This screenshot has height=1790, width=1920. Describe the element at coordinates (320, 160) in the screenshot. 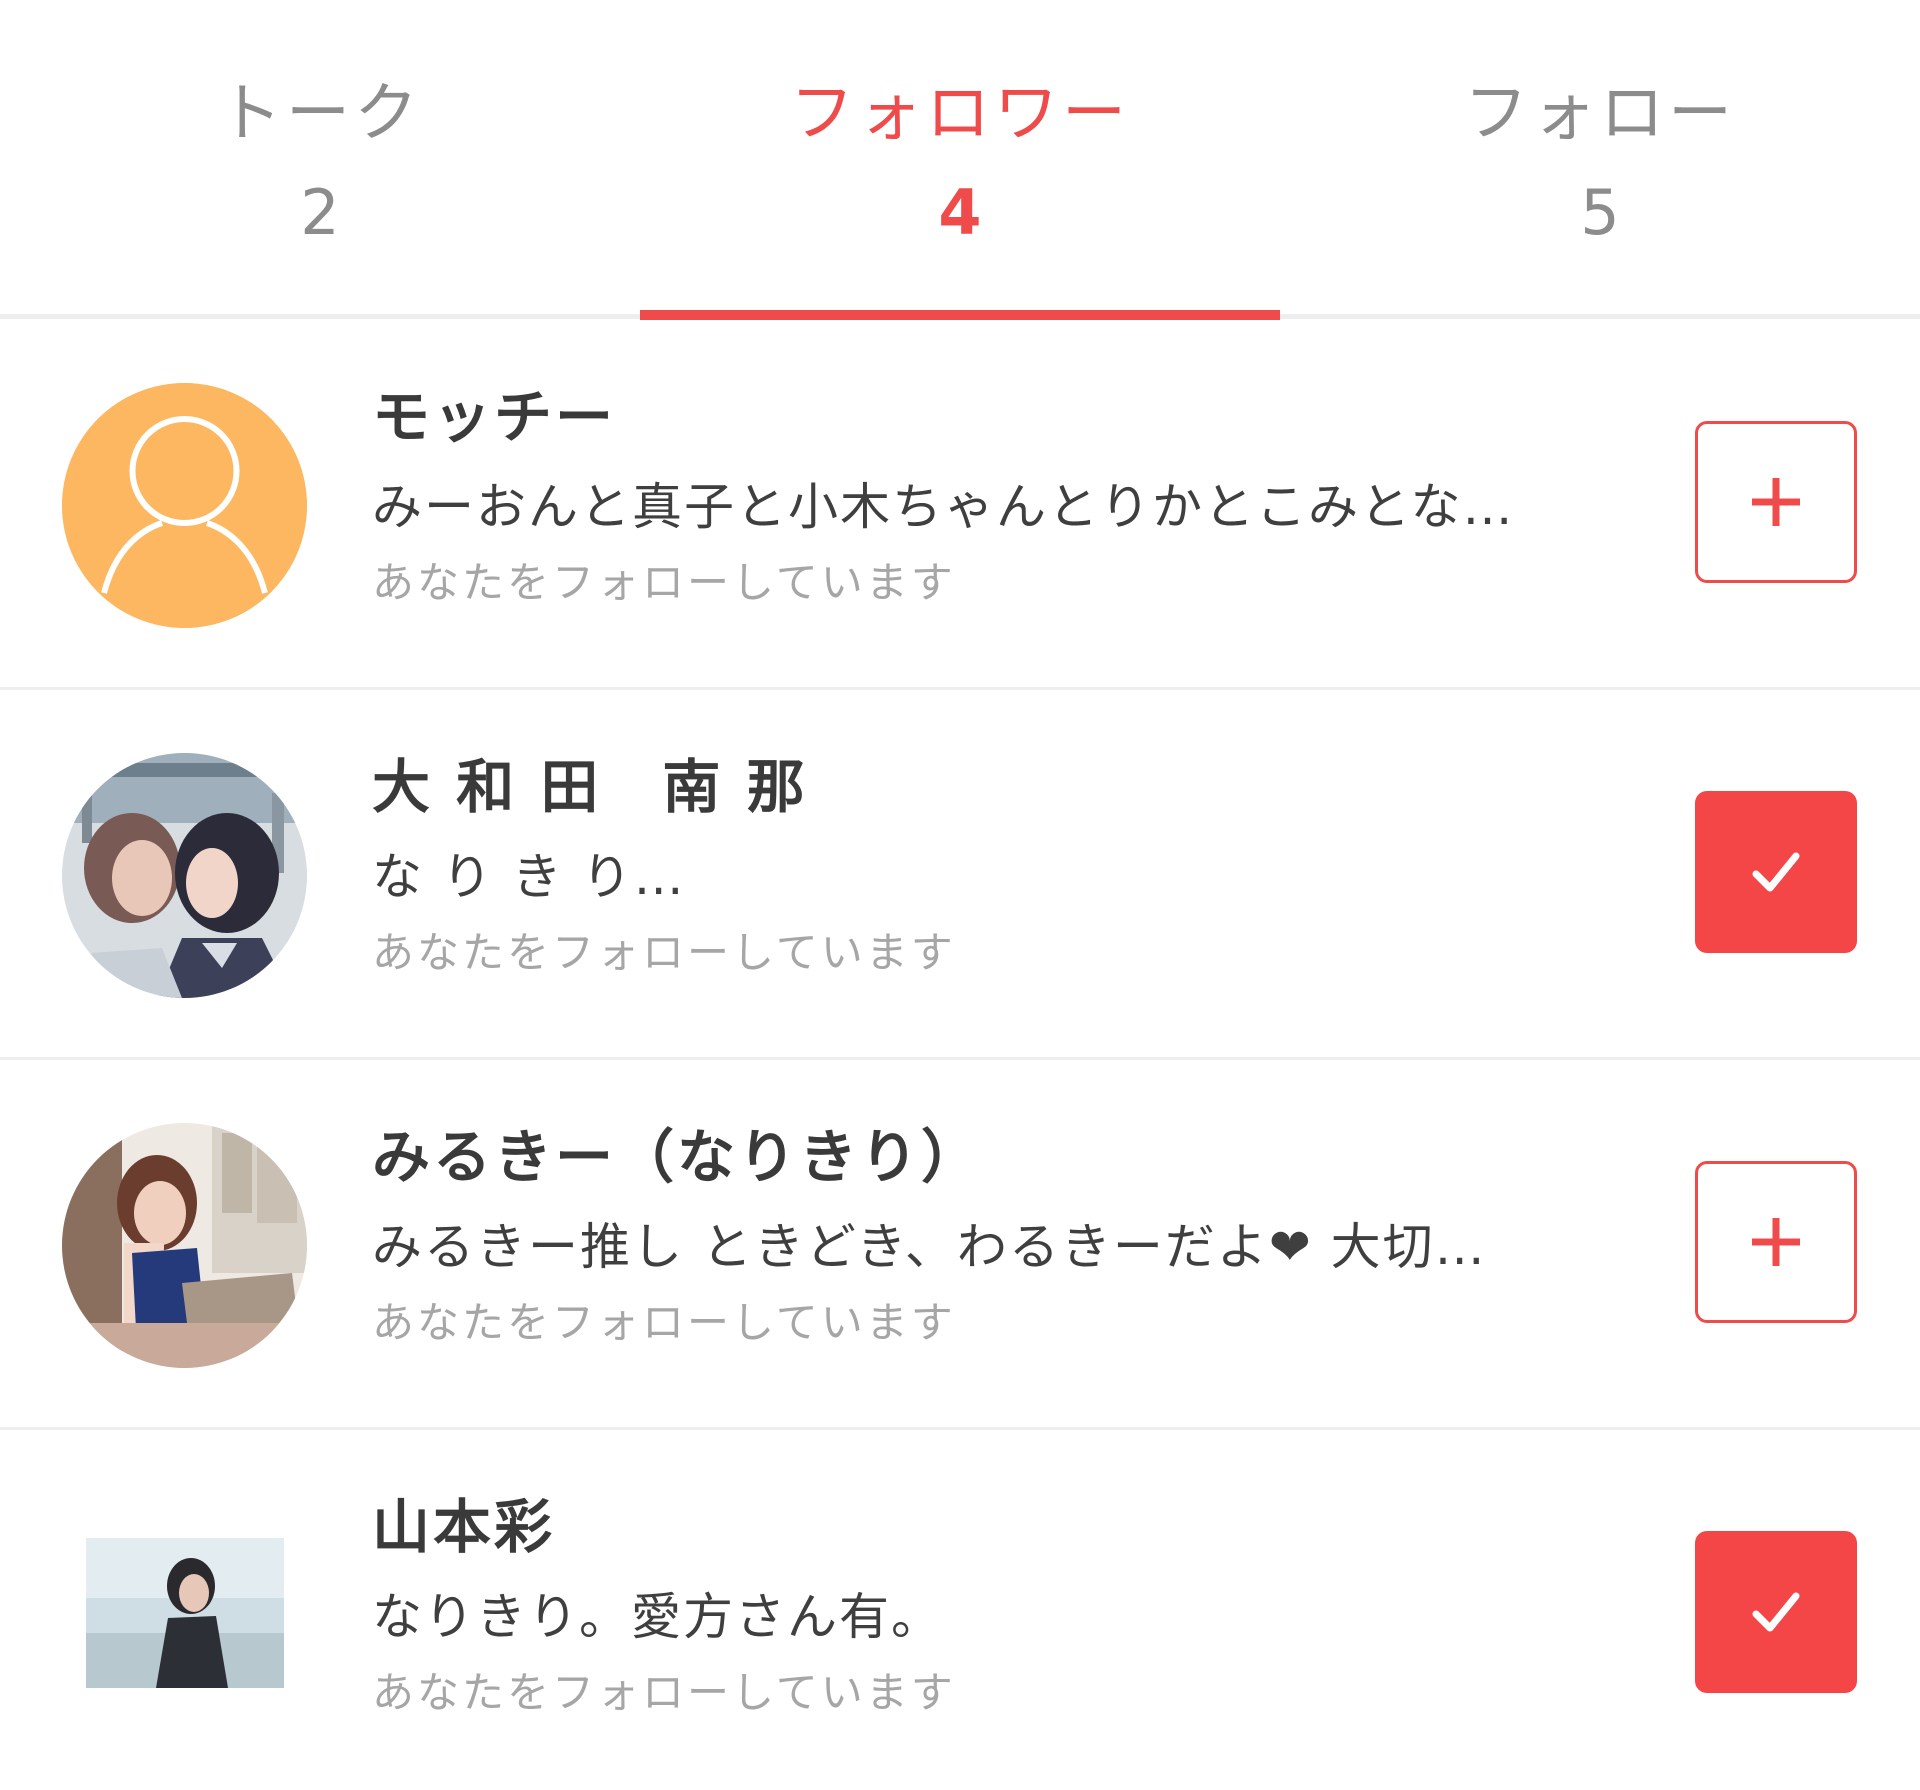

I see `tab-talk: トーク 2` at that location.